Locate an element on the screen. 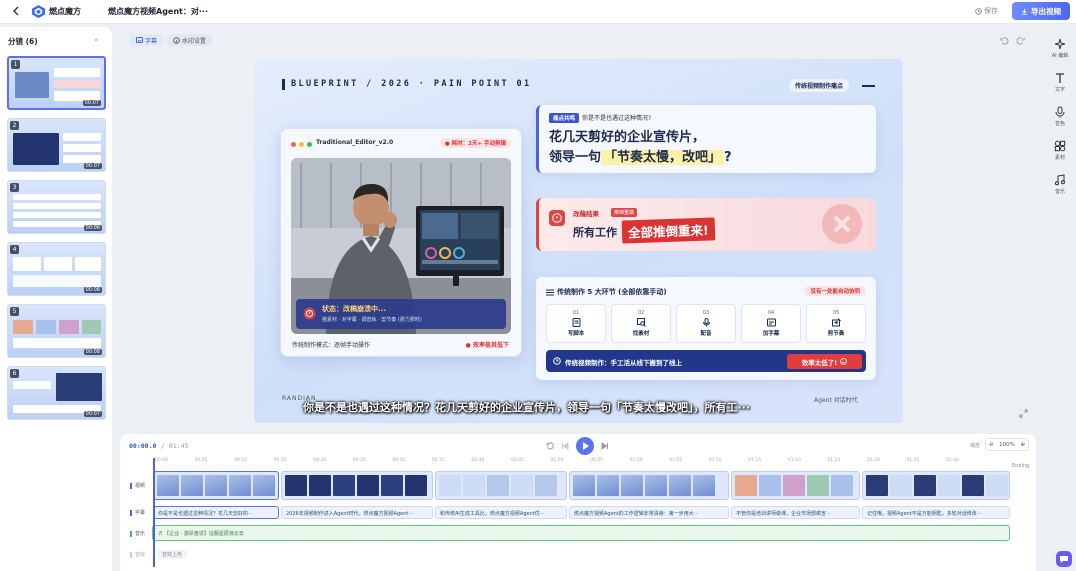 The height and width of the screenshot is (571, 1076). replay-icon is located at coordinates (550, 446).